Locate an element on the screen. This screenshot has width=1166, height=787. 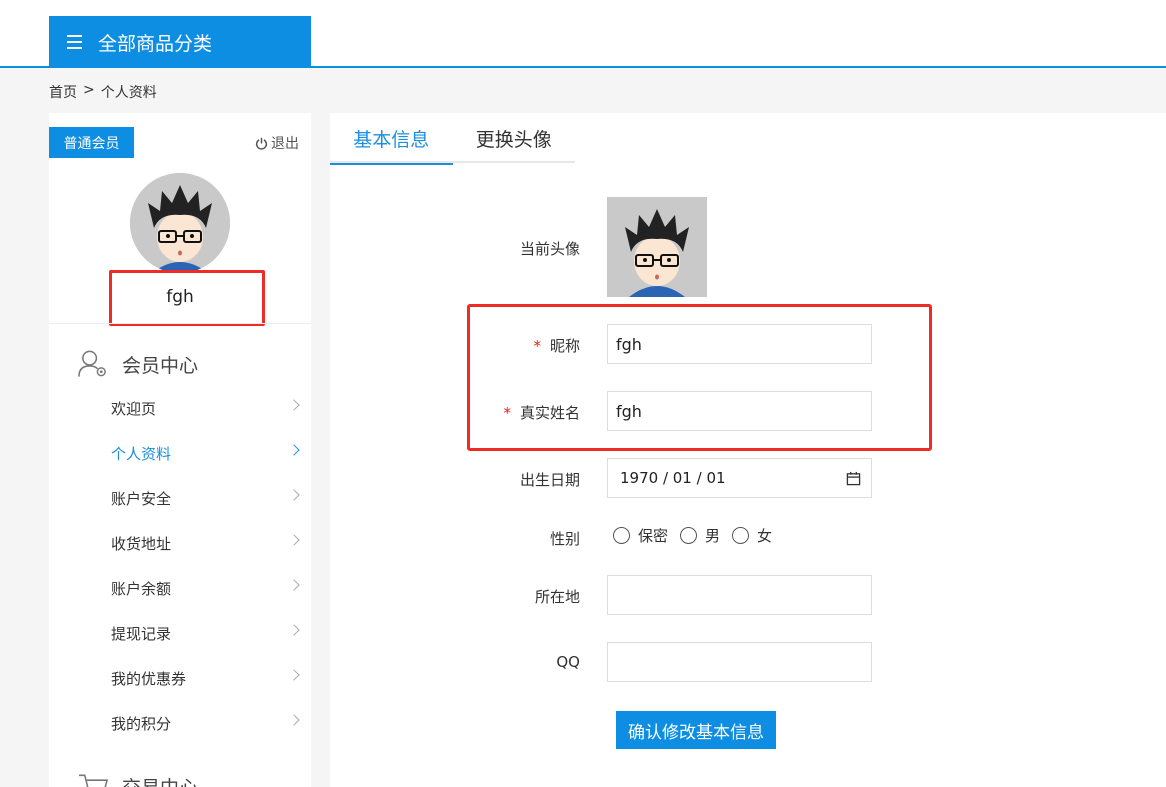
sidebar-menu: 欢迎页 个人资料 账户安全 收货地址 账户余额 提现记录 我的优惠券 我的积分 is located at coordinates (180, 566).